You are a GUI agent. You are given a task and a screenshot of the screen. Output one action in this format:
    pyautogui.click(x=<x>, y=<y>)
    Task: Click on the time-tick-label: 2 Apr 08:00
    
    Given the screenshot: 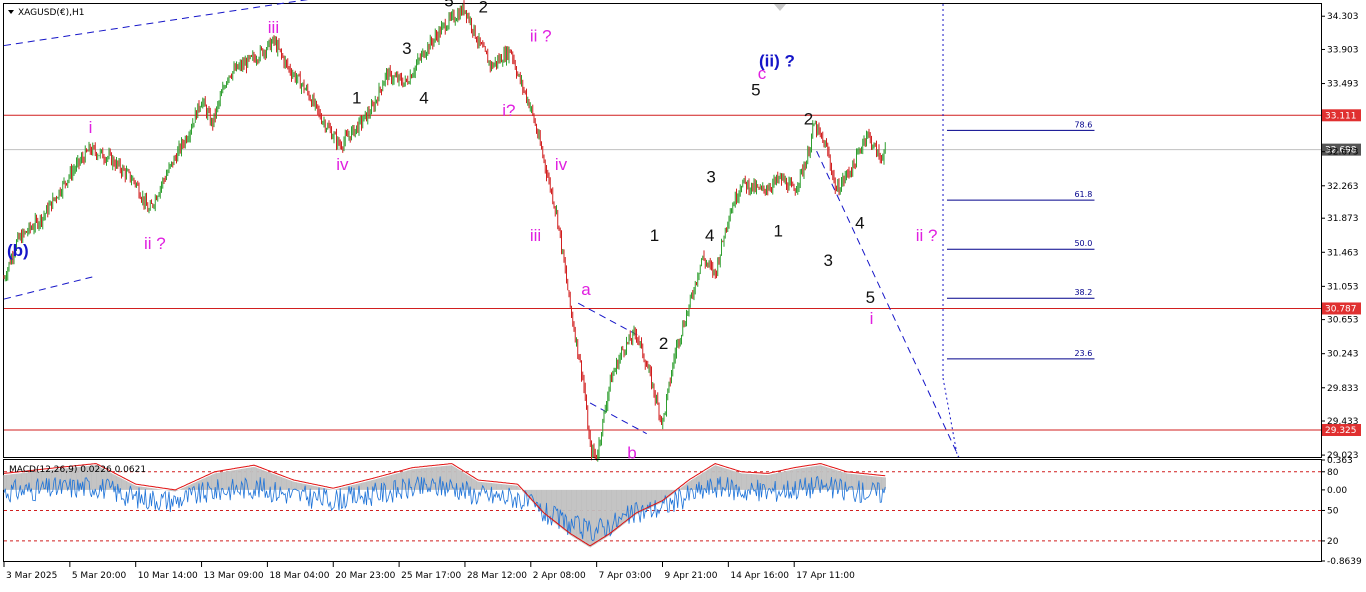 What is the action you would take?
    pyautogui.click(x=559, y=576)
    